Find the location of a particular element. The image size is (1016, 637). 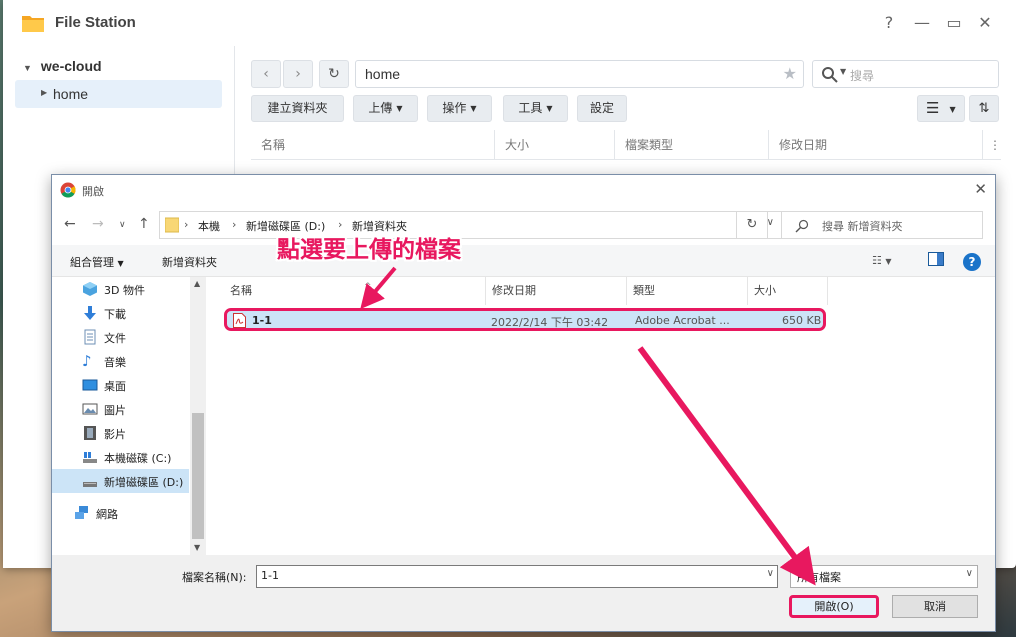

back-arrow-icon: ← is located at coordinates (70, 224).